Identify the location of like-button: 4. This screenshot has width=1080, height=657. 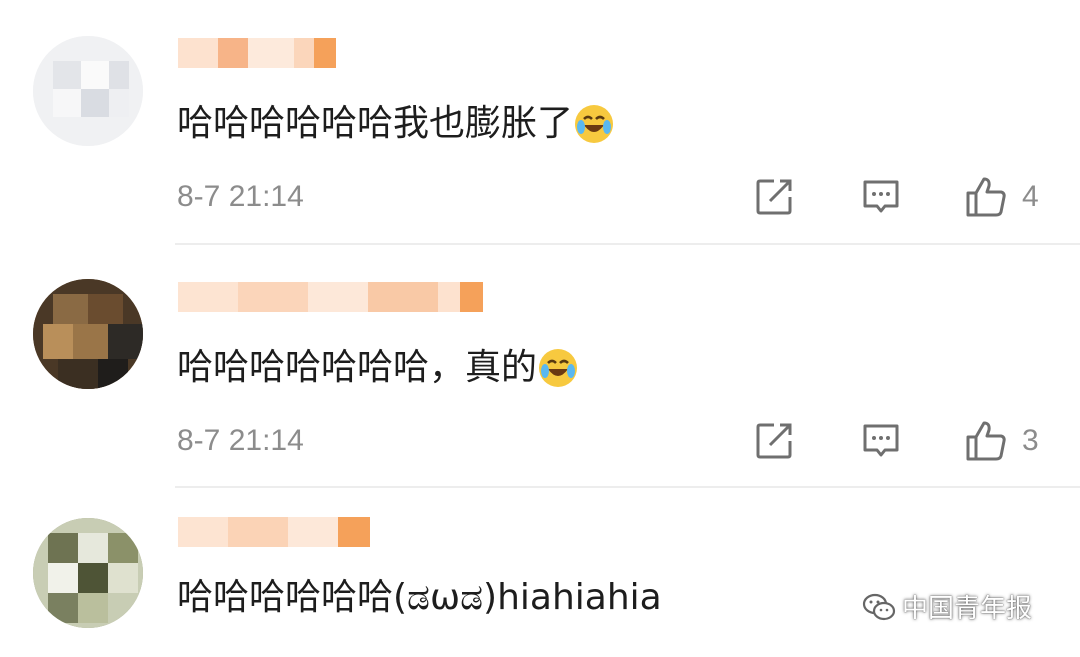
(1001, 197).